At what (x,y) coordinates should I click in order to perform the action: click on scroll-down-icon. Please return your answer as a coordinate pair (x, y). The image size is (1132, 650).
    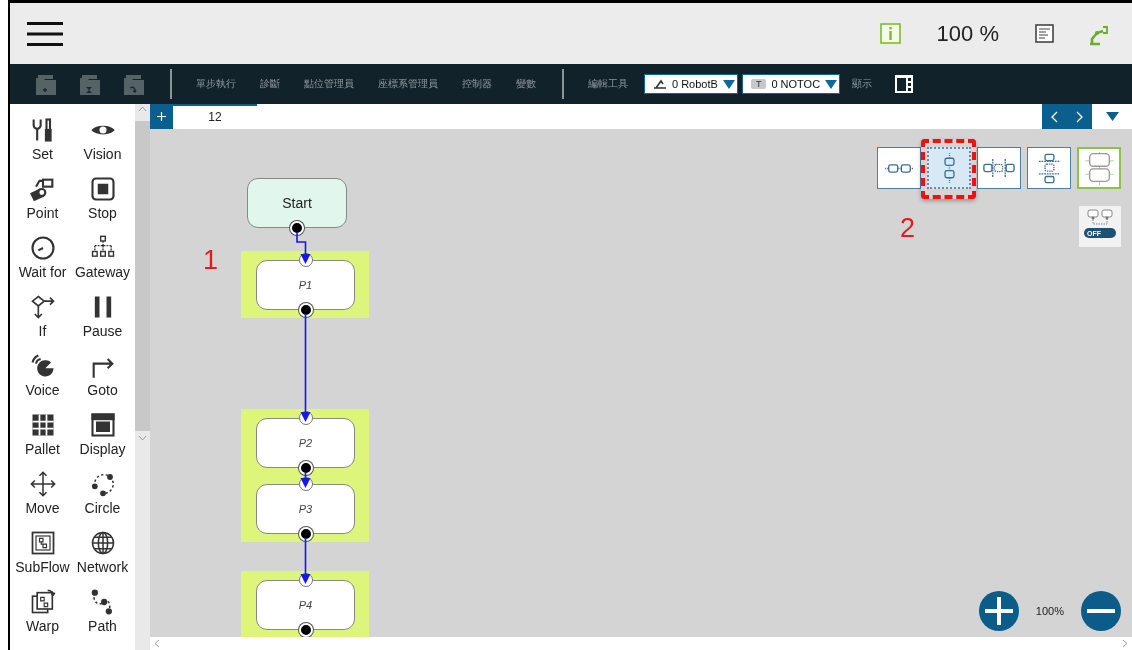
    Looking at the image, I should click on (142, 438).